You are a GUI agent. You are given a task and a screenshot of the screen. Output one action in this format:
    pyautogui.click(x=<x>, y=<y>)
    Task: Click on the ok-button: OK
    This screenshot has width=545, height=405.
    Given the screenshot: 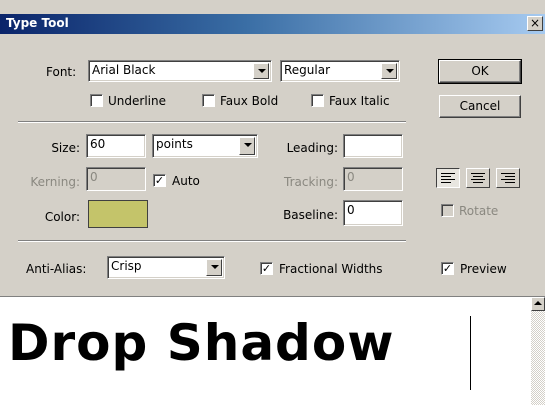 What is the action you would take?
    pyautogui.click(x=480, y=71)
    